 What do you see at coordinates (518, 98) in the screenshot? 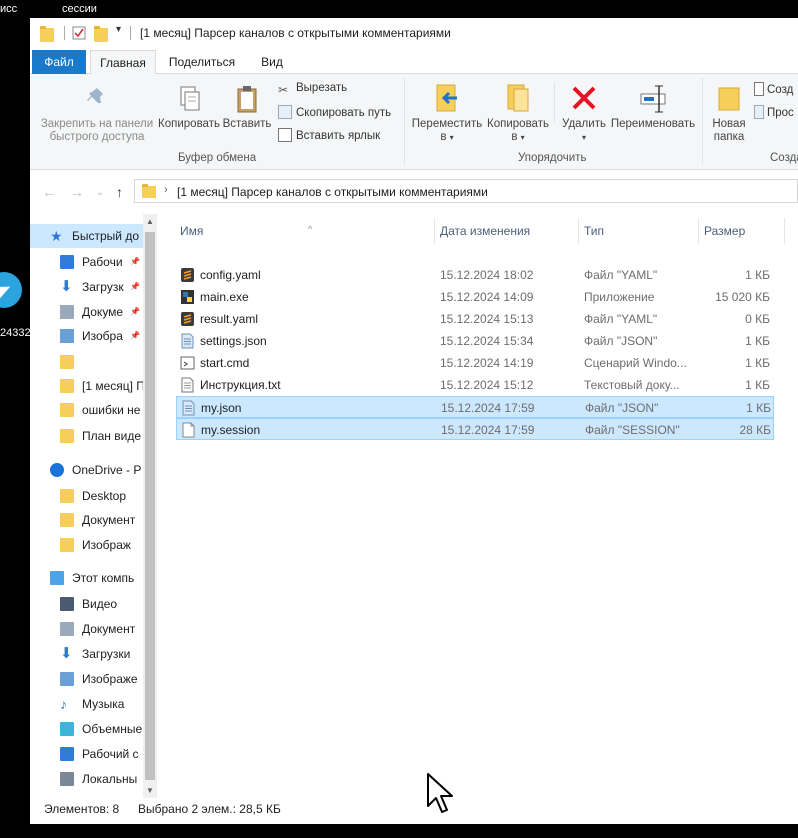
I see `copy-to-icon` at bounding box center [518, 98].